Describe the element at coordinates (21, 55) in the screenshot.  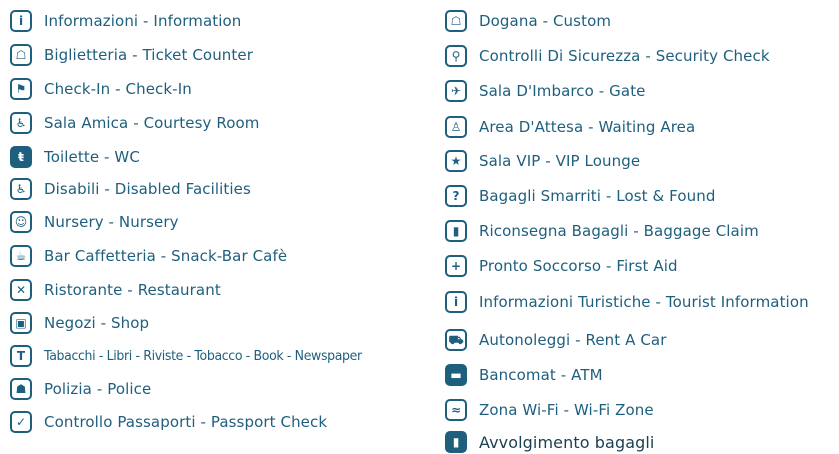
I see `ticket-counter-icon: ☖` at that location.